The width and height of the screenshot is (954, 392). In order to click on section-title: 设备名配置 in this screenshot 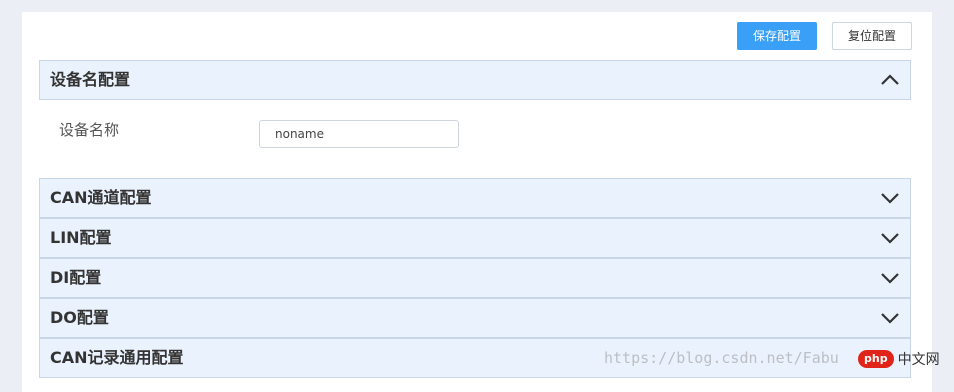, I will do `click(90, 79)`.